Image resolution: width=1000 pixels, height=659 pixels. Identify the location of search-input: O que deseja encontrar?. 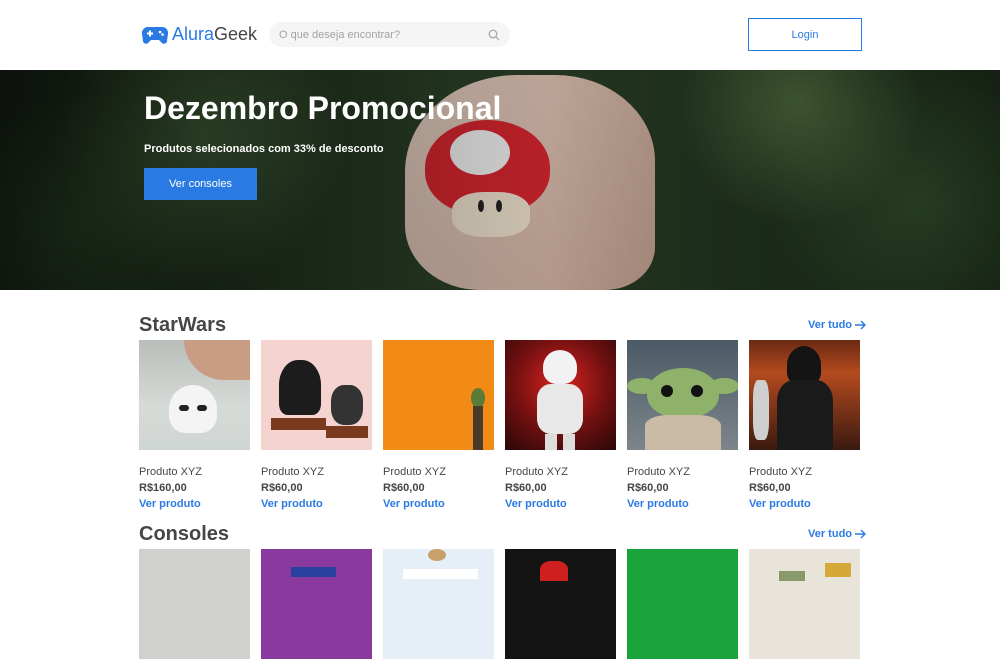
(389, 34).